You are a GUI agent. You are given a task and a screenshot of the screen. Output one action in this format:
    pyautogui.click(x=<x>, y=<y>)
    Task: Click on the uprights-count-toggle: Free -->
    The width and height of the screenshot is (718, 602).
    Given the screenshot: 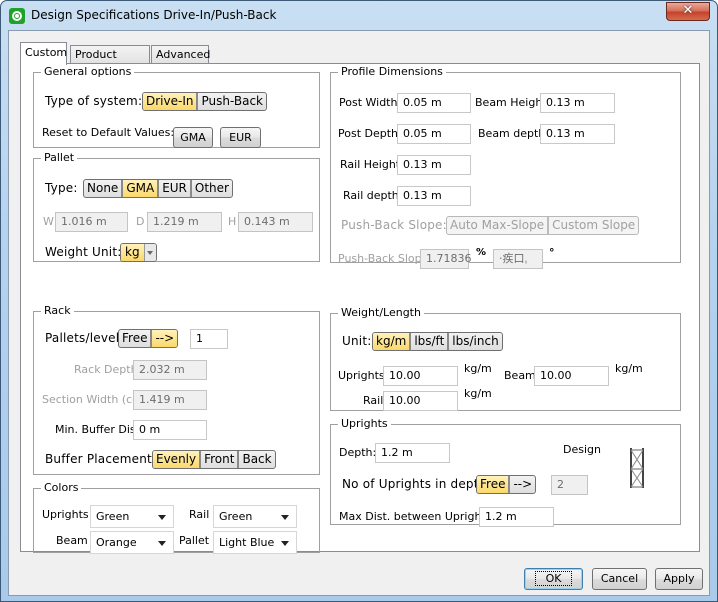 What is the action you would take?
    pyautogui.click(x=506, y=484)
    